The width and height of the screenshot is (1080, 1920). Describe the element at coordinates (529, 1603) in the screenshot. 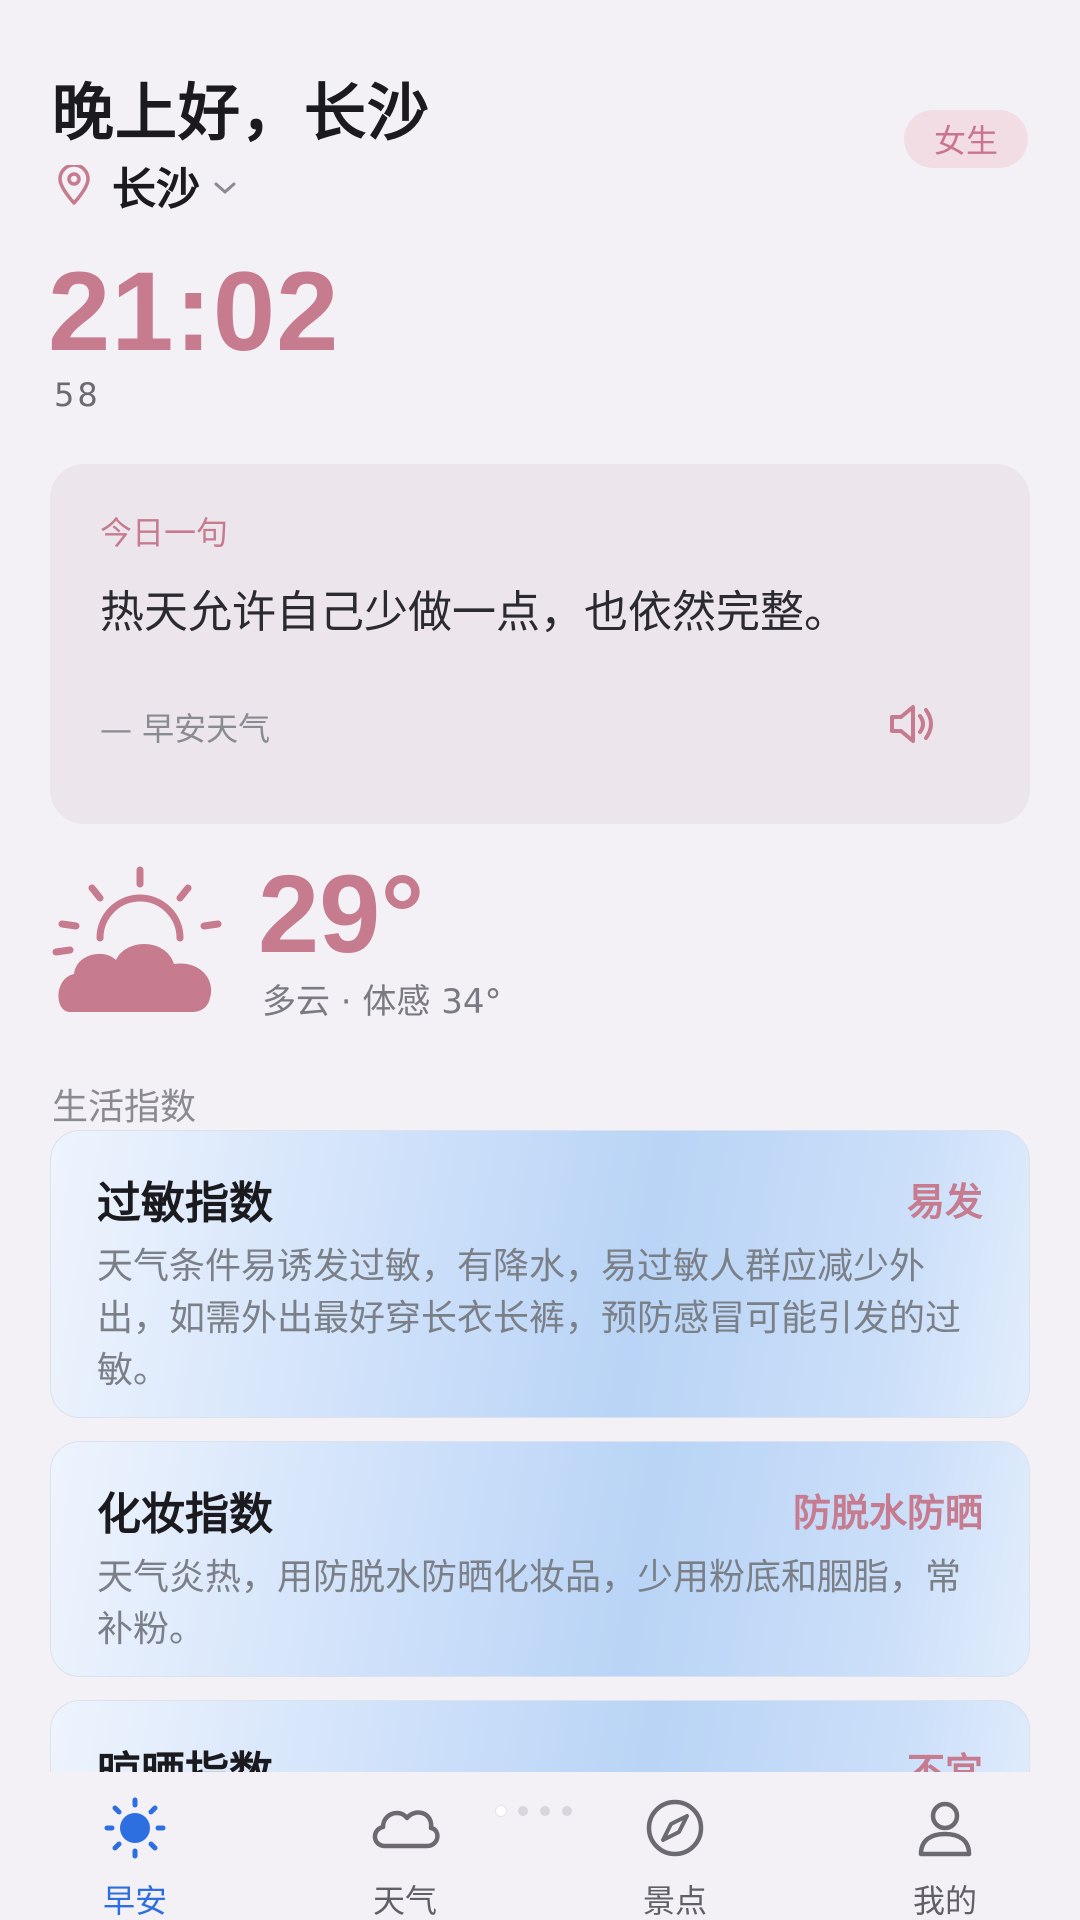

I see `index-description: 天气炎热，用防脱水防晒化妆品，少用粉底和胭脂，常补粉。` at that location.